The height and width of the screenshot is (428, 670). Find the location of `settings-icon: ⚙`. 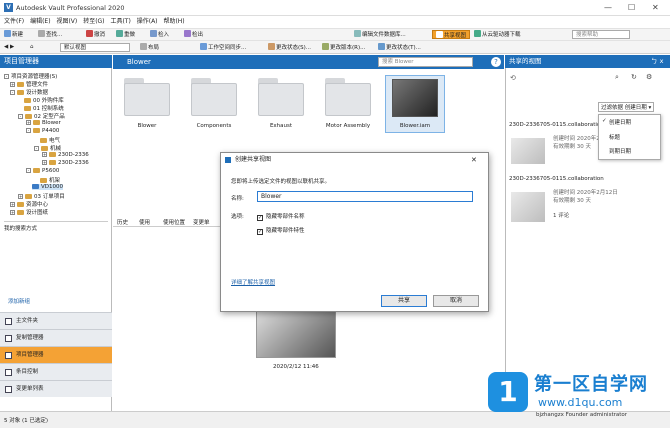

settings-icon: ⚙ is located at coordinates (649, 77).